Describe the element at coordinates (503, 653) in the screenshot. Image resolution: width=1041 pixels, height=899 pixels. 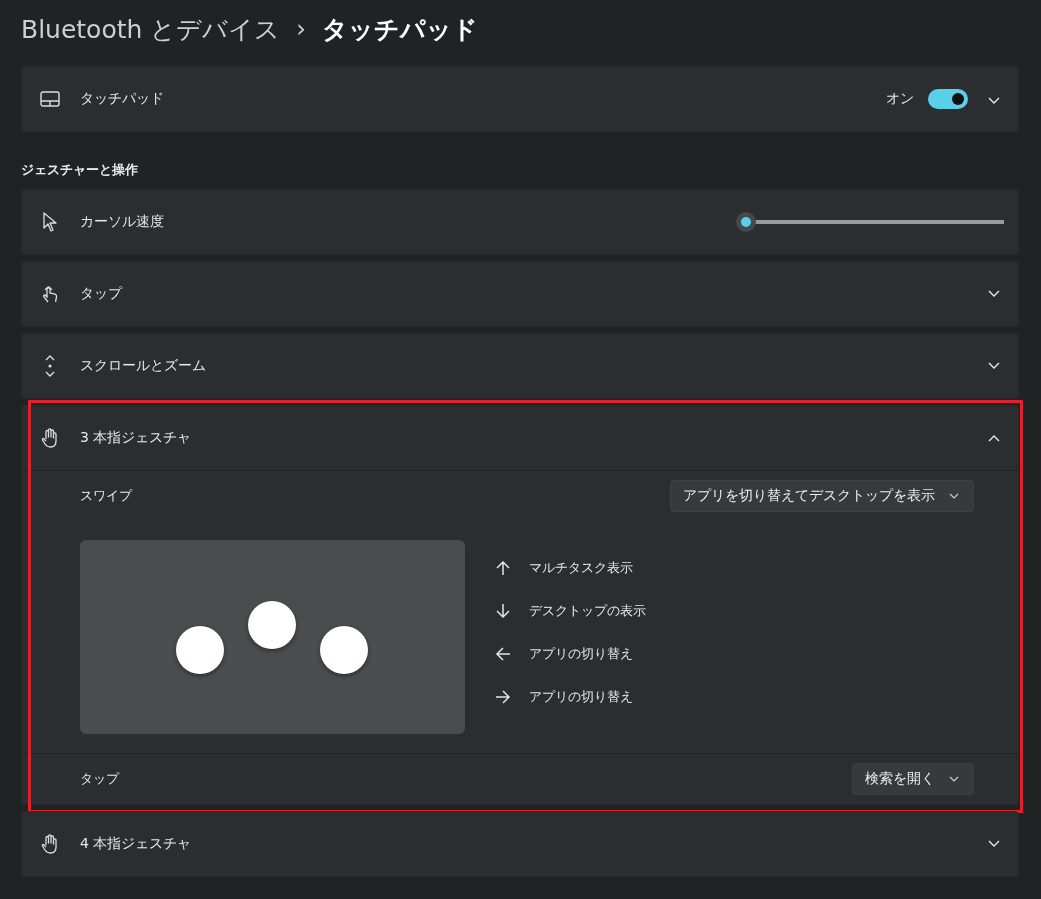
I see `arrow-left-icon` at that location.